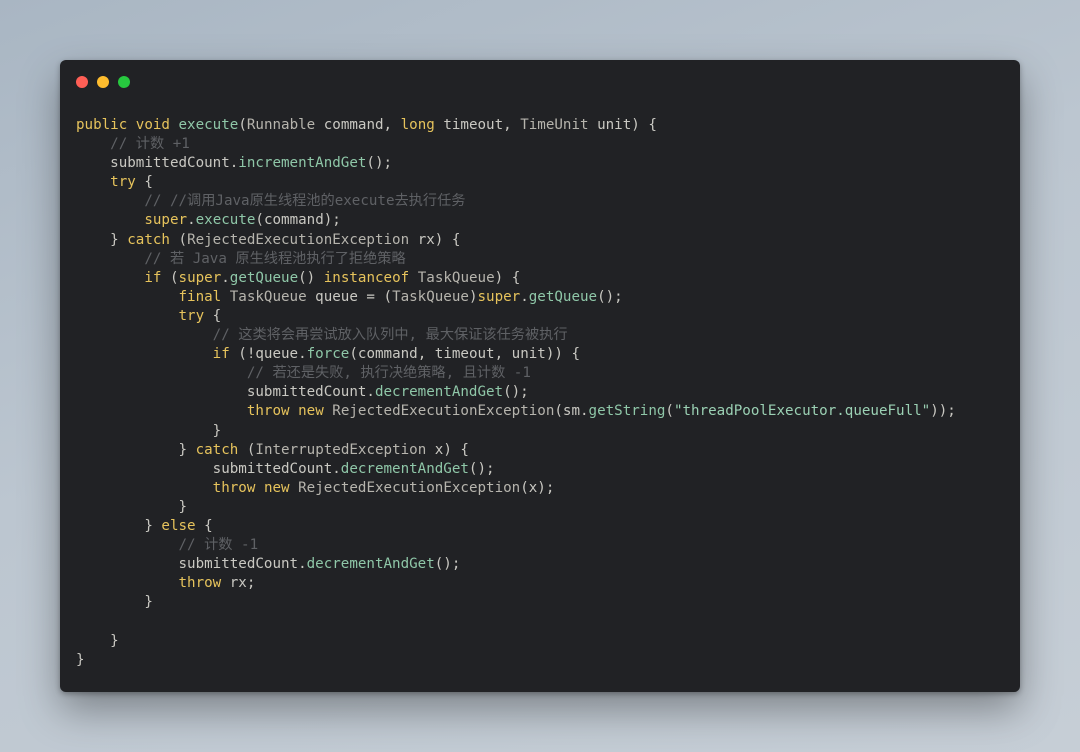  I want to click on code-line: throw new RejectedExecutionException(x);, so click(543, 488).